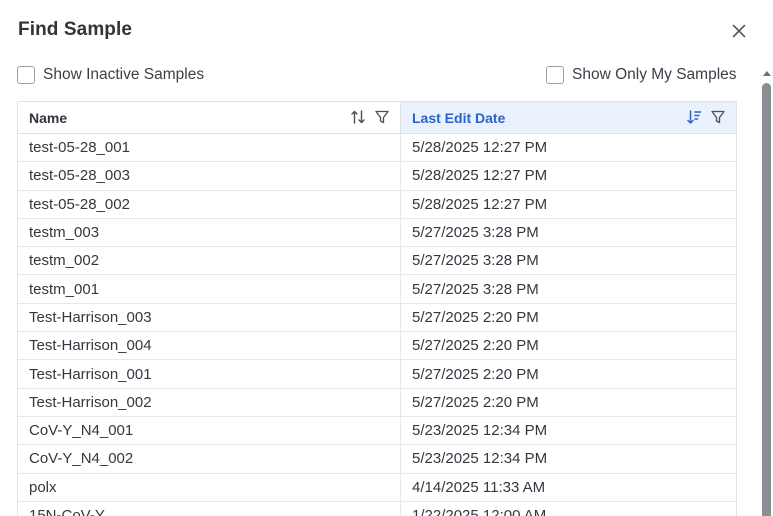 Image resolution: width=773 pixels, height=516 pixels. I want to click on table-row: polx 4/14/2025 11:33 AM, so click(377, 487).